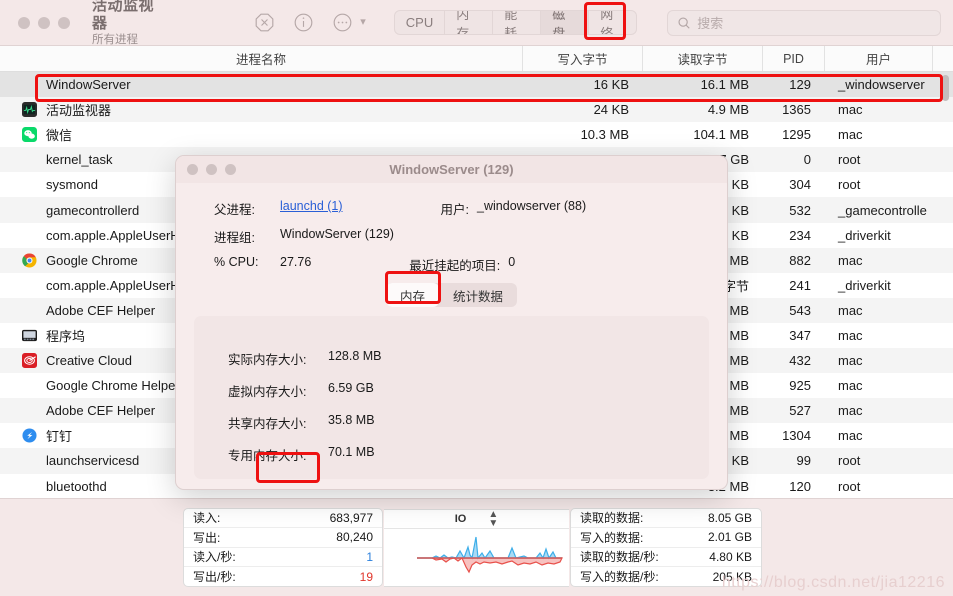  Describe the element at coordinates (796, 135) in the screenshot. I see `cell-pid: 1295` at that location.